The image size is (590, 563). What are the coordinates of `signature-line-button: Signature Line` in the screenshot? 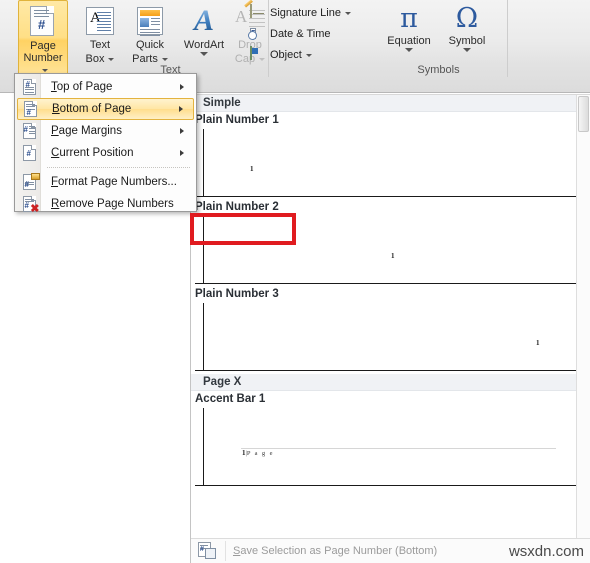 It's located at (306, 11).